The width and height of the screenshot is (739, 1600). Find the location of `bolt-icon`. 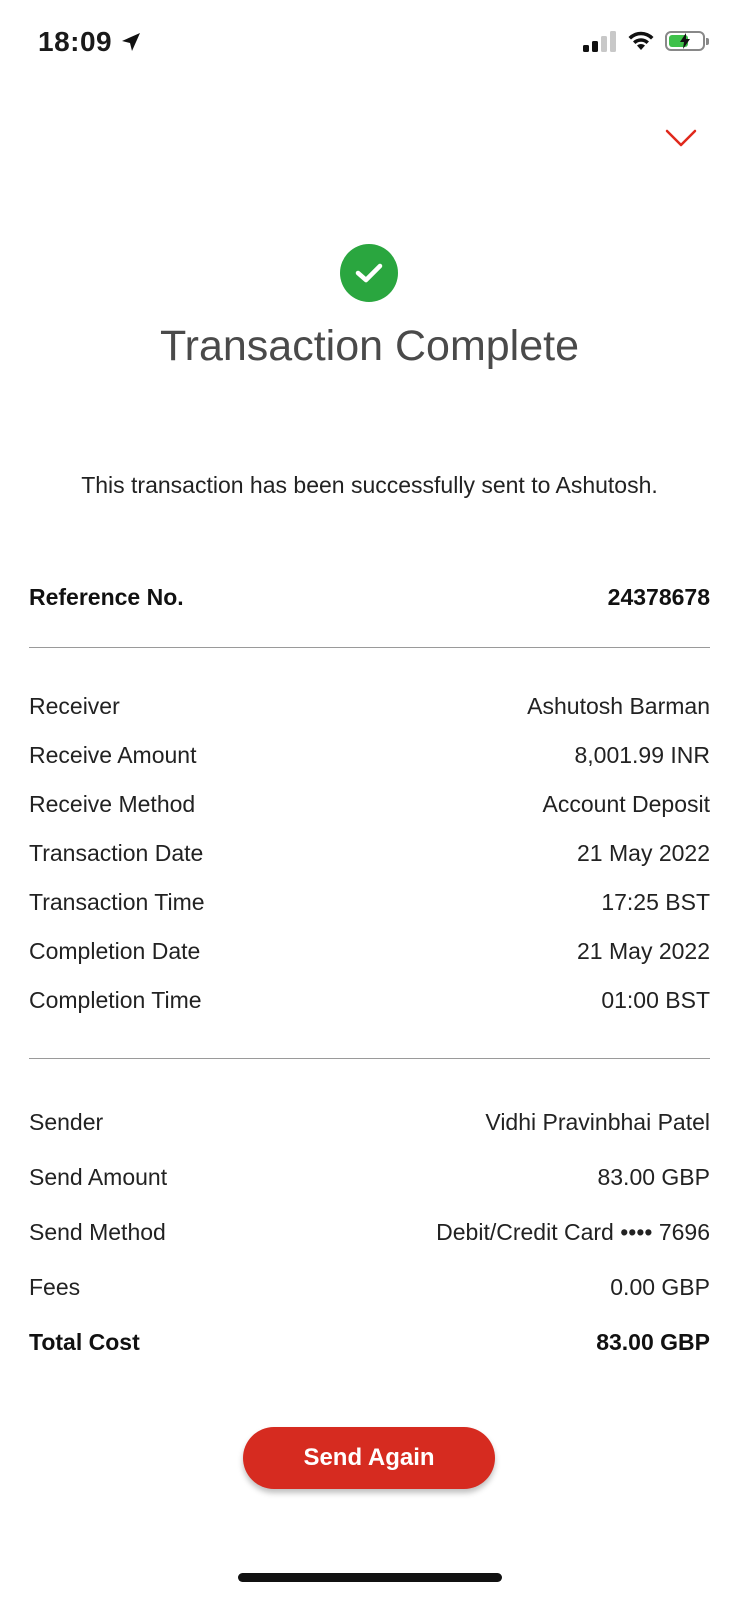

bolt-icon is located at coordinates (685, 41).